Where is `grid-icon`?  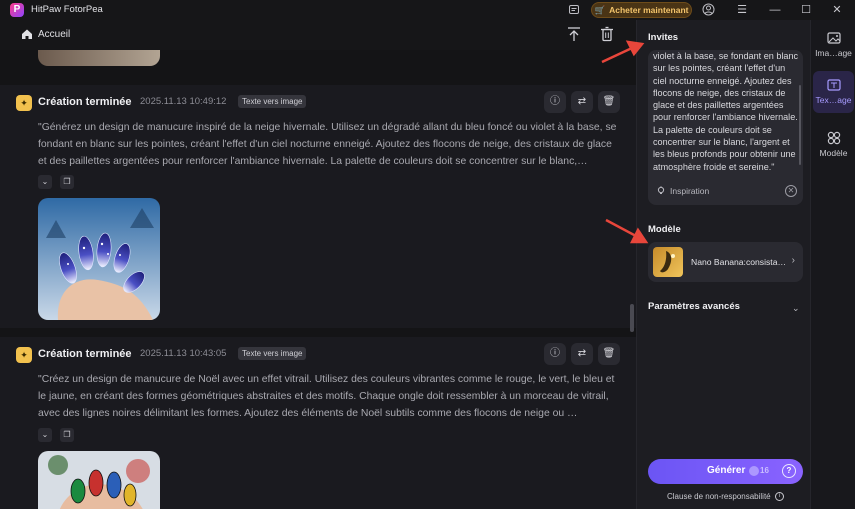 grid-icon is located at coordinates (833, 138).